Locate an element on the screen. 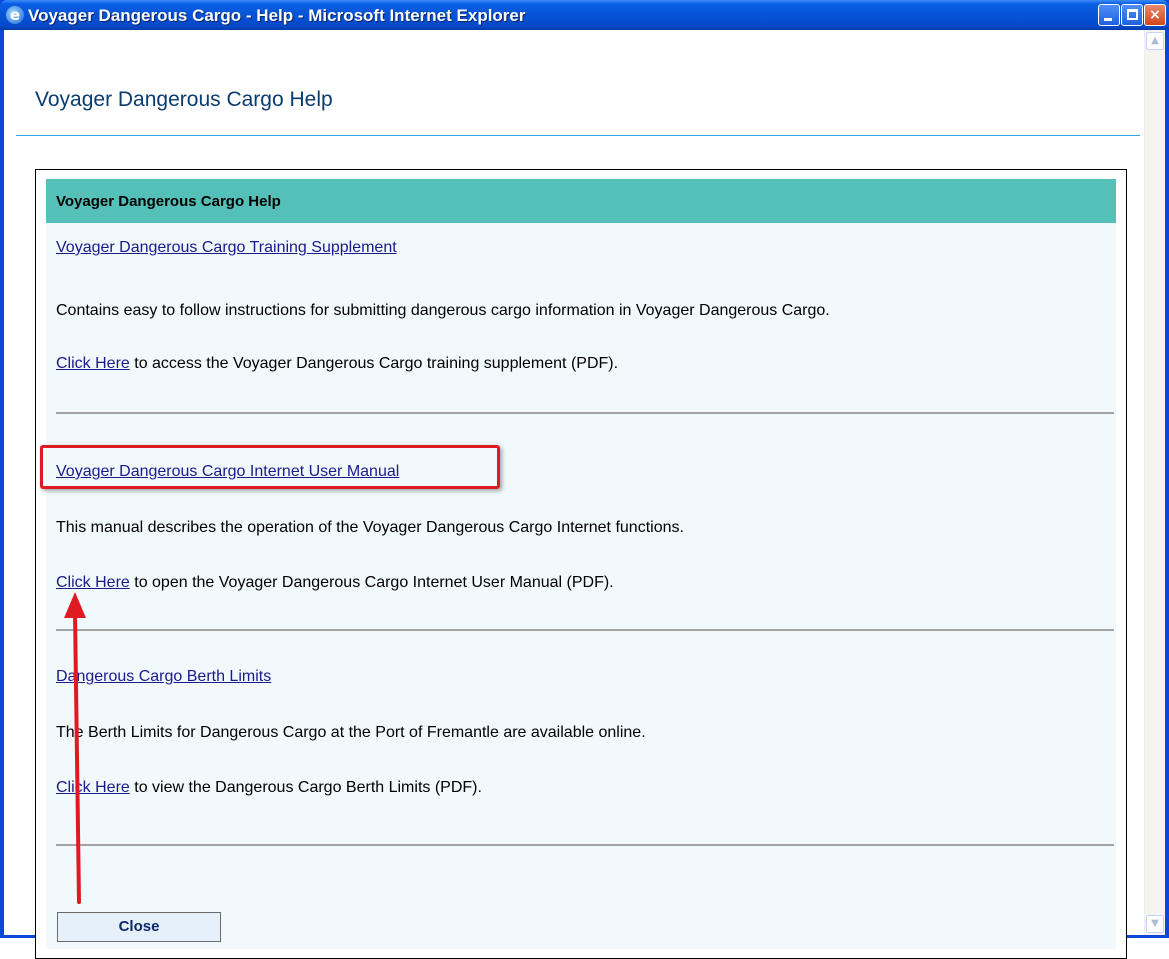 The image size is (1169, 959). user-manual-click-here-link: Click Here is located at coordinates (93, 582).